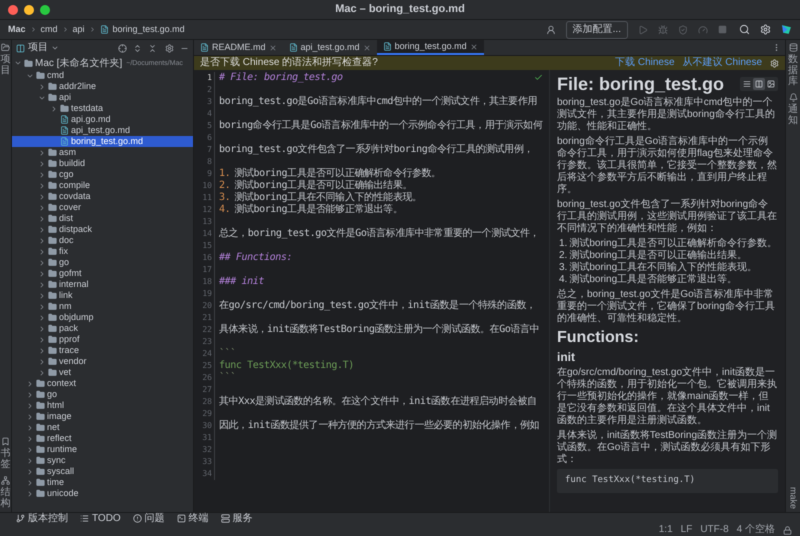 The width and height of the screenshot is (800, 536). Describe the element at coordinates (102, 471) in the screenshot. I see `tree-item: syscall` at that location.